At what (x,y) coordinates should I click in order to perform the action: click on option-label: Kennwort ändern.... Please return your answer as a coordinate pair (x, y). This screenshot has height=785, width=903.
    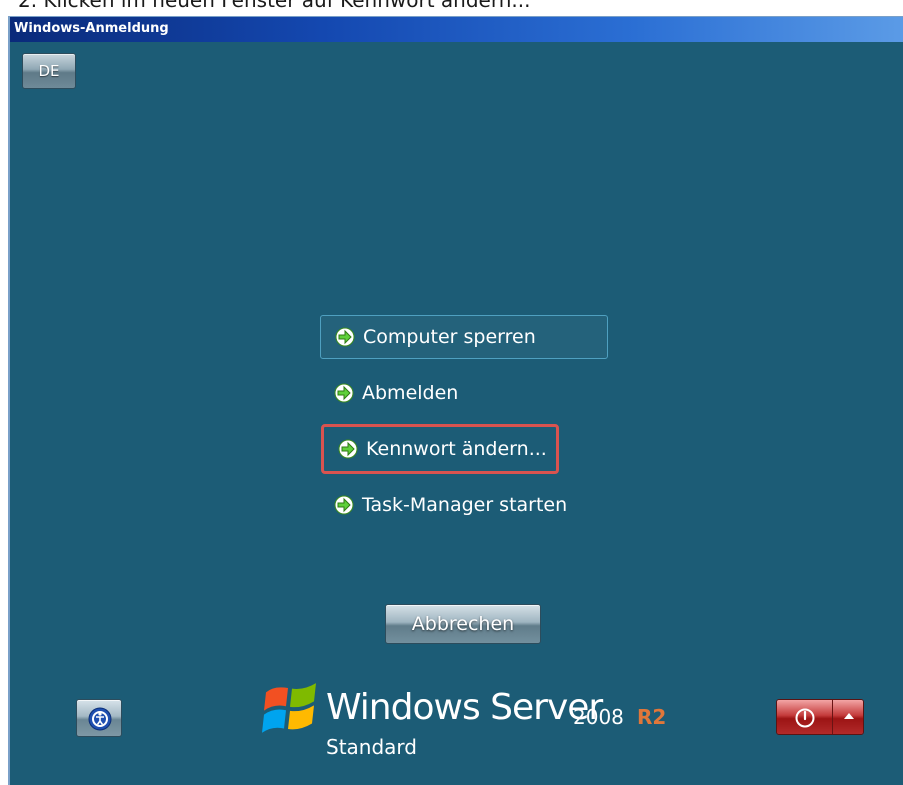
    Looking at the image, I should click on (456, 449).